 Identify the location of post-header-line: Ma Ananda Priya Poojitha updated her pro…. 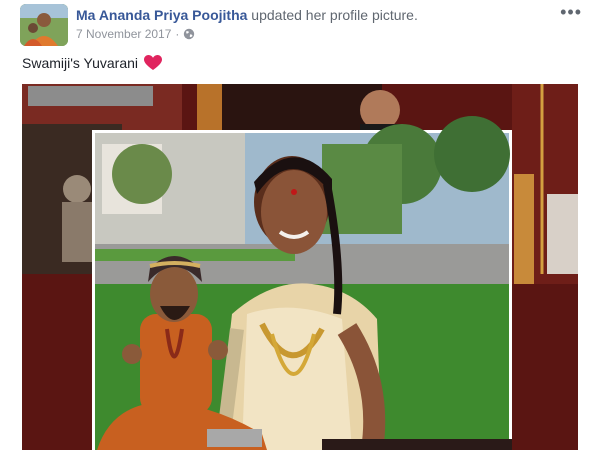
(247, 15).